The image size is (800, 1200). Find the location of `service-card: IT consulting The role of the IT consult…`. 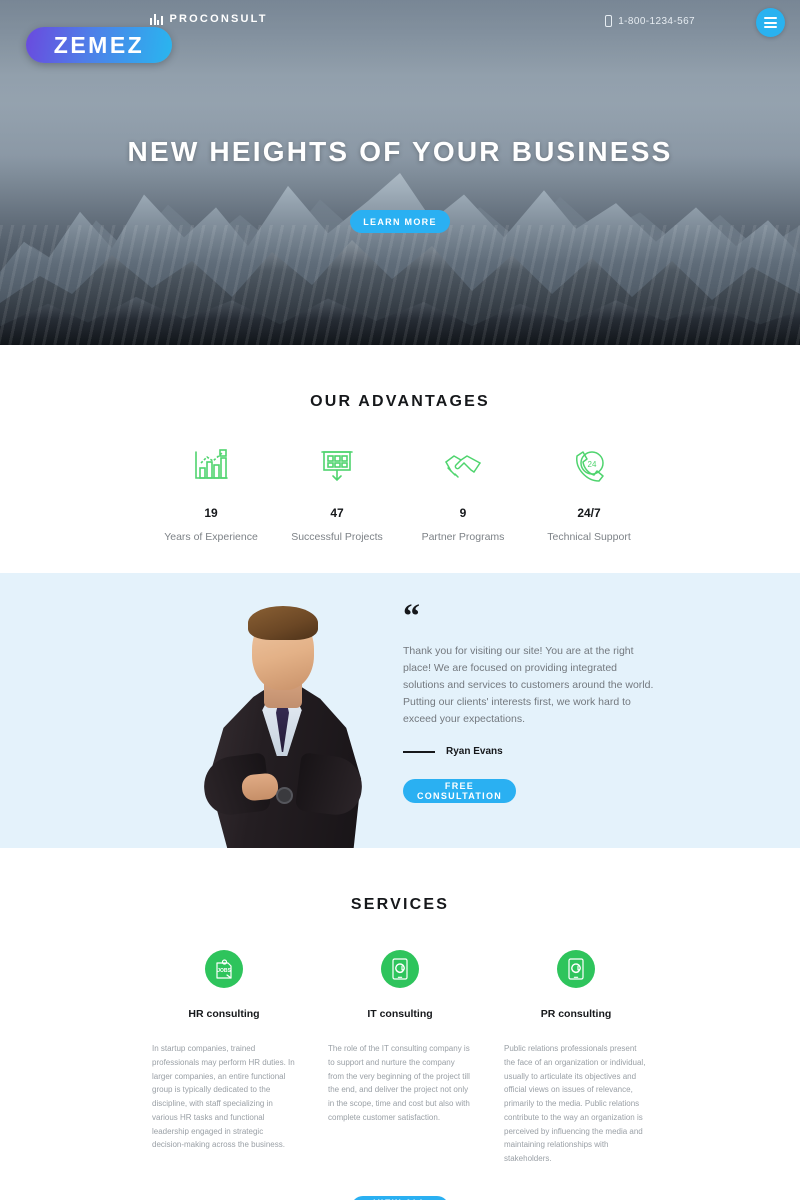

service-card: IT consulting The role of the IT consult… is located at coordinates (400, 1058).